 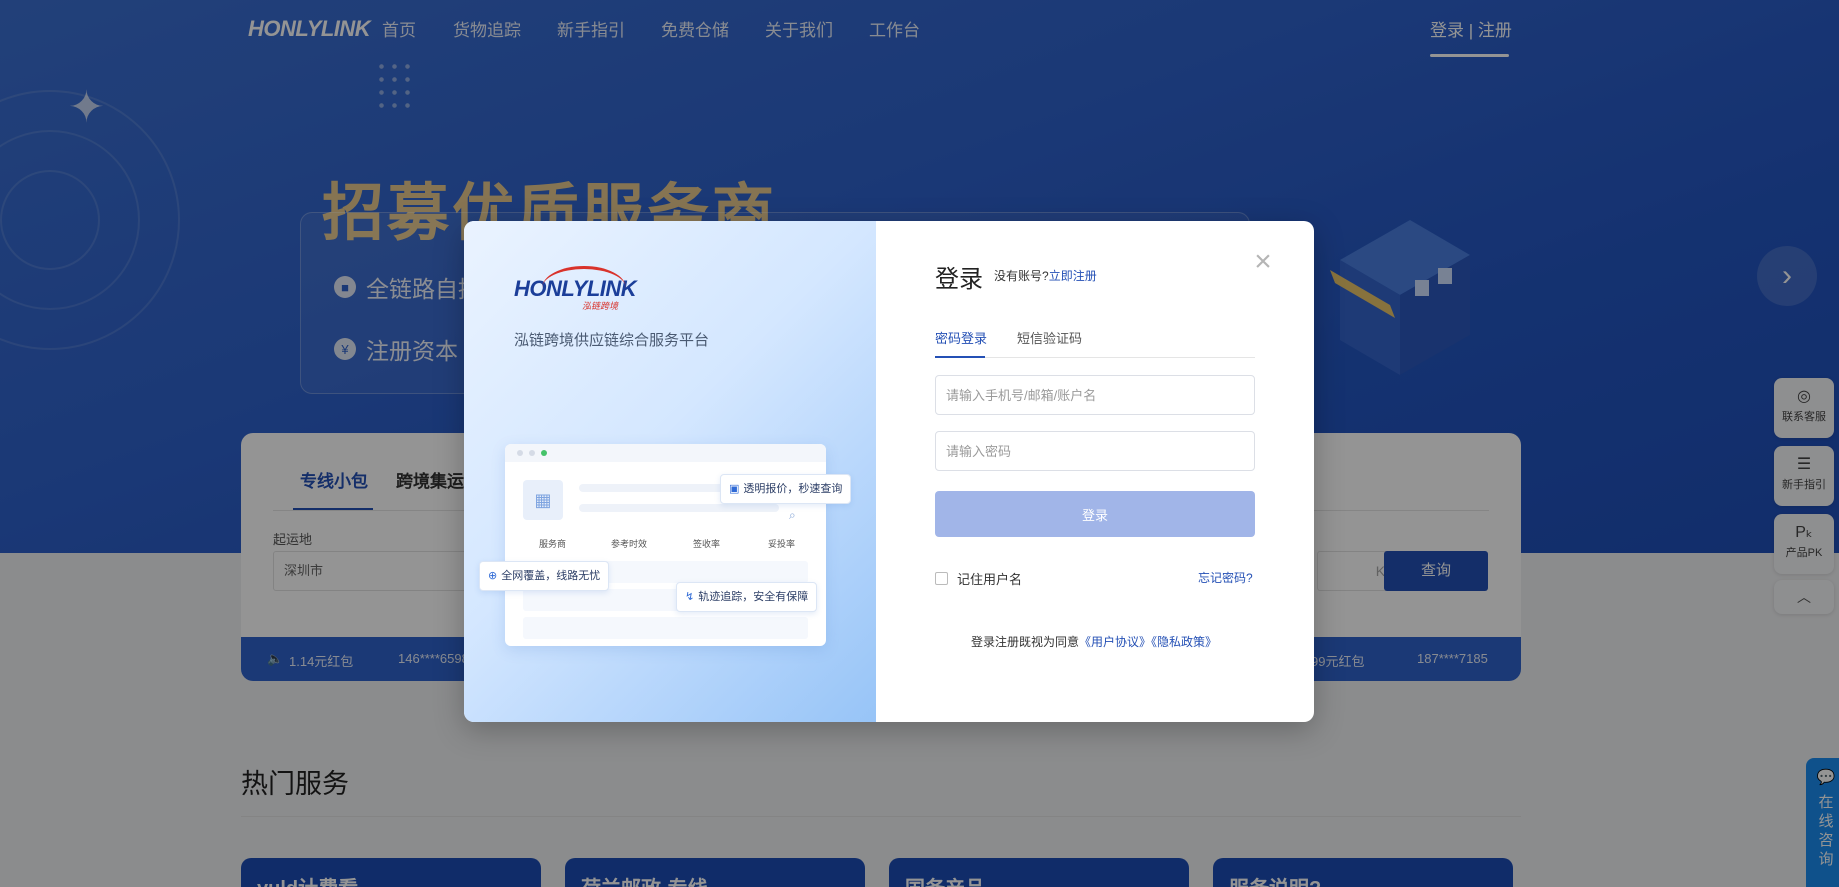 I want to click on no-account-text: 没有账号?立即注册, so click(x=1045, y=275).